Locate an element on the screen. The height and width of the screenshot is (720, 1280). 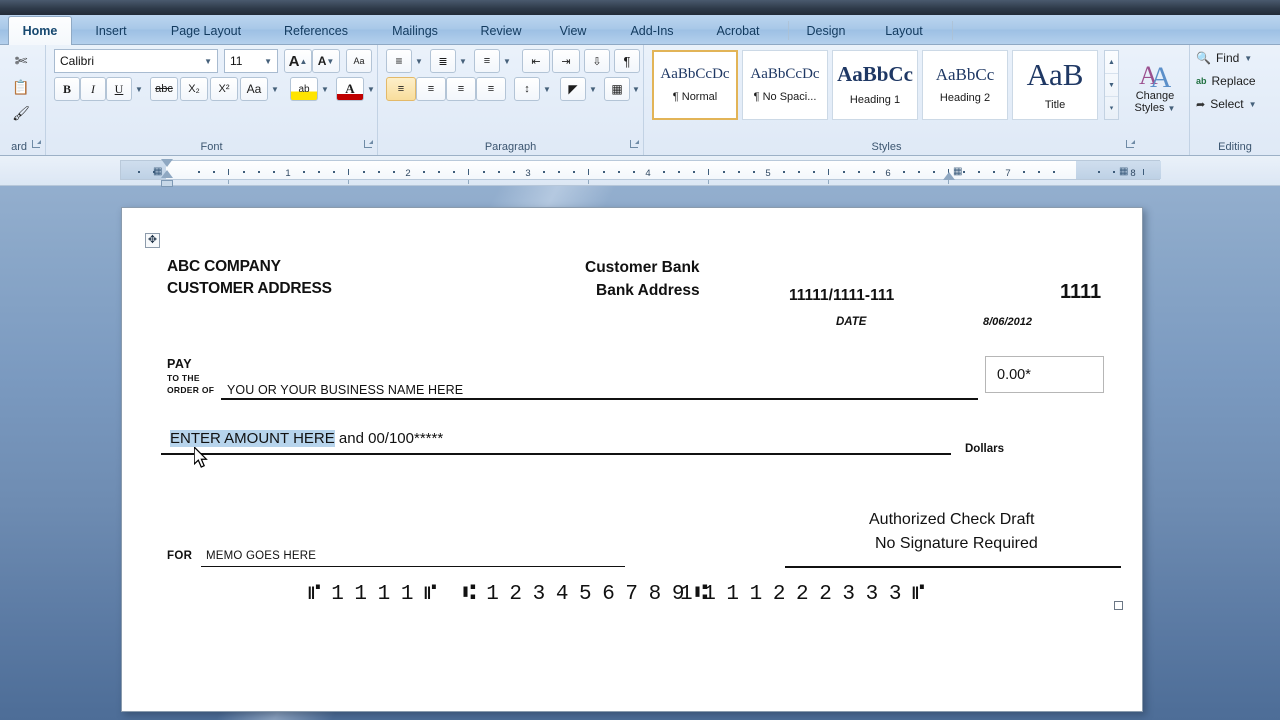
multilevel-list-icon: ≡ is located at coordinates (487, 61).